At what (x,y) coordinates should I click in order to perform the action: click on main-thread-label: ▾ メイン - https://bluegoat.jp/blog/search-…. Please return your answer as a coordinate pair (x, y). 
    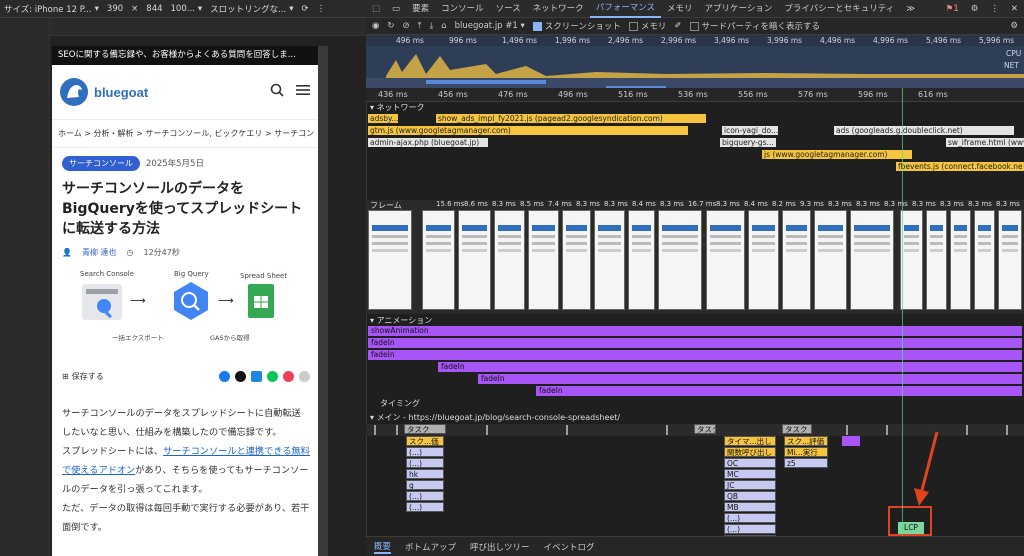
    Looking at the image, I should click on (495, 417).